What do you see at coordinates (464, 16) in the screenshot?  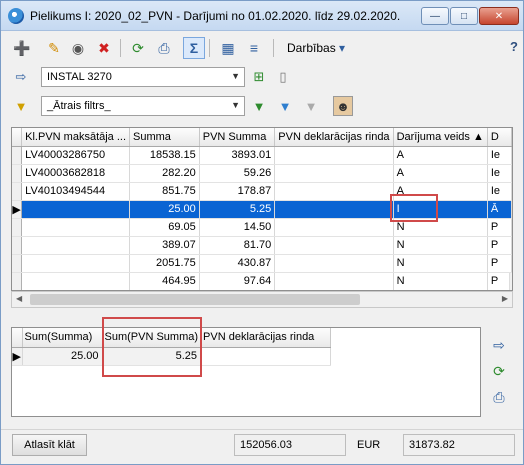 I see `maximize-button: □` at bounding box center [464, 16].